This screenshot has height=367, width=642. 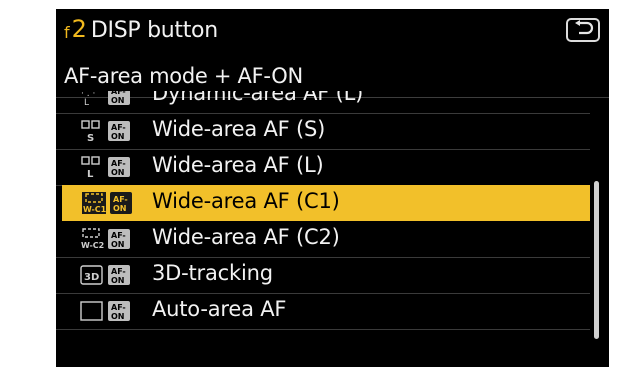 What do you see at coordinates (183, 76) in the screenshot?
I see `submenu-title: AF-area mode + AF-ON` at bounding box center [183, 76].